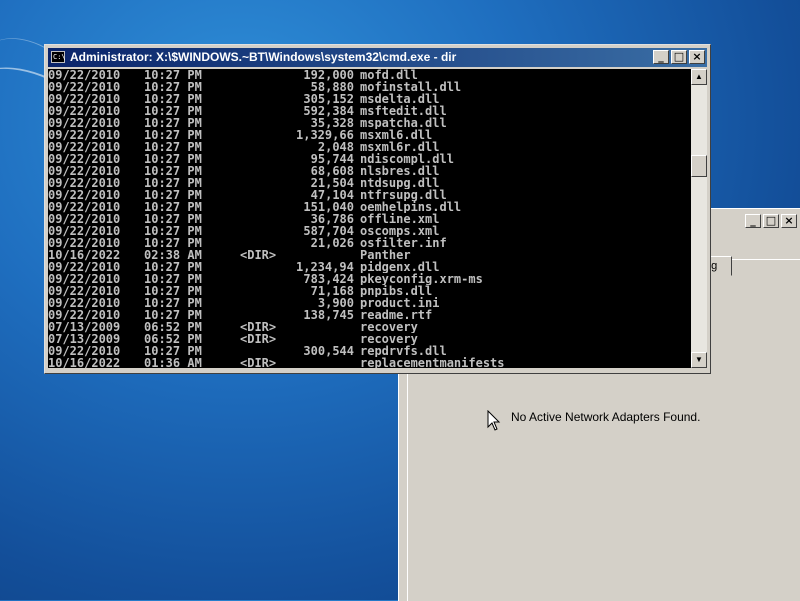  What do you see at coordinates (84, 339) in the screenshot?
I see `listing-date: 07/13/2009` at bounding box center [84, 339].